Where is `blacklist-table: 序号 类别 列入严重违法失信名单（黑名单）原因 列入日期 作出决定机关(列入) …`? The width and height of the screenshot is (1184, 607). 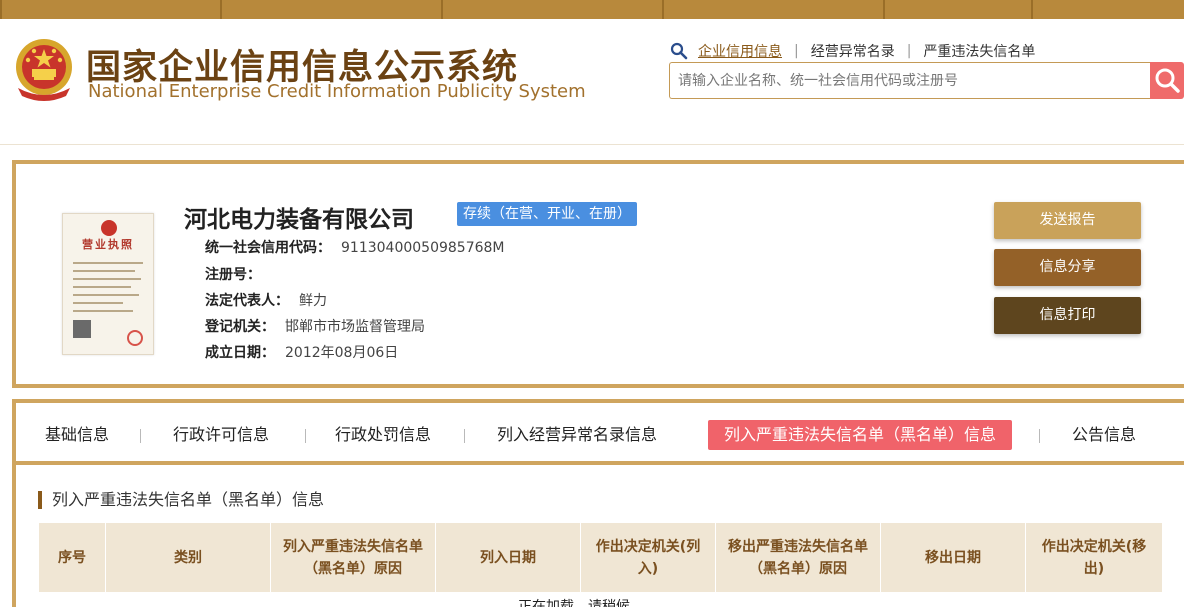
blacklist-table: 序号 类别 列入严重违法失信名单（黑名单）原因 列入日期 作出决定机关(列入) … is located at coordinates (600, 557).